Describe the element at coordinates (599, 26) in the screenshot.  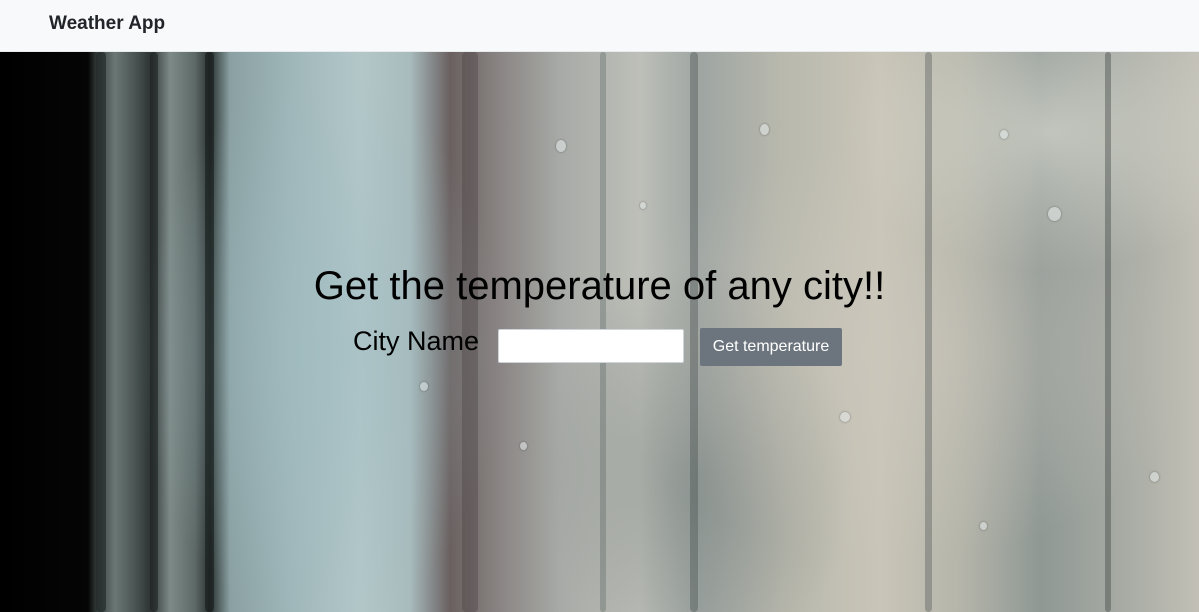
I see `navbar: Weather App` at that location.